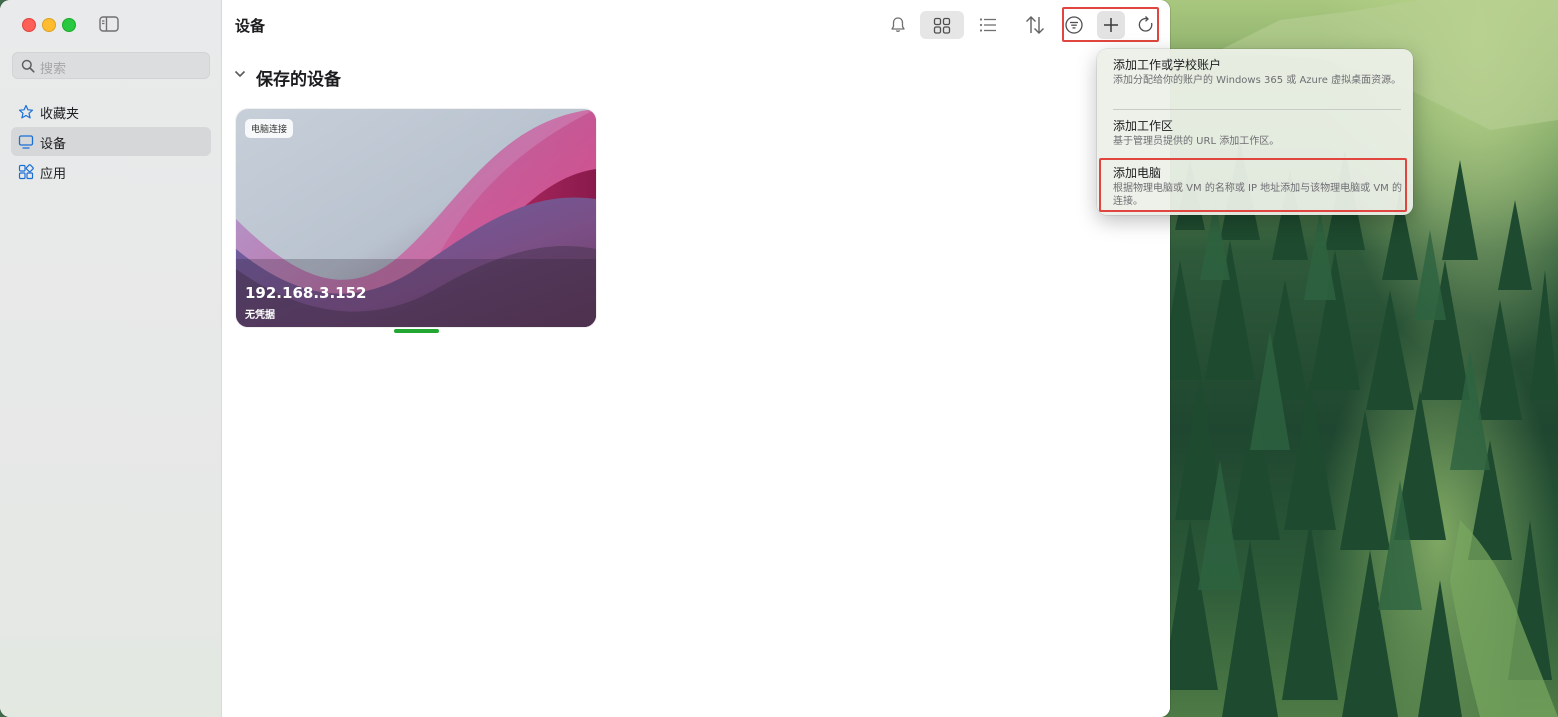 Image resolution: width=1558 pixels, height=717 pixels. Describe the element at coordinates (1143, 126) in the screenshot. I see `menu-item-title: 添加工作区` at that location.